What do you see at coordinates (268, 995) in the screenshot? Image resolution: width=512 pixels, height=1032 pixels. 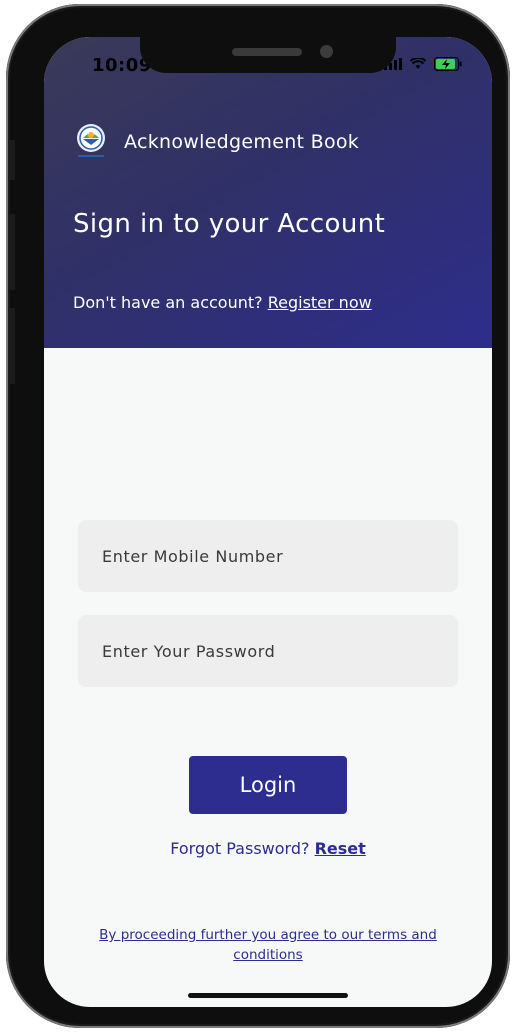 I see `home-indicator` at bounding box center [268, 995].